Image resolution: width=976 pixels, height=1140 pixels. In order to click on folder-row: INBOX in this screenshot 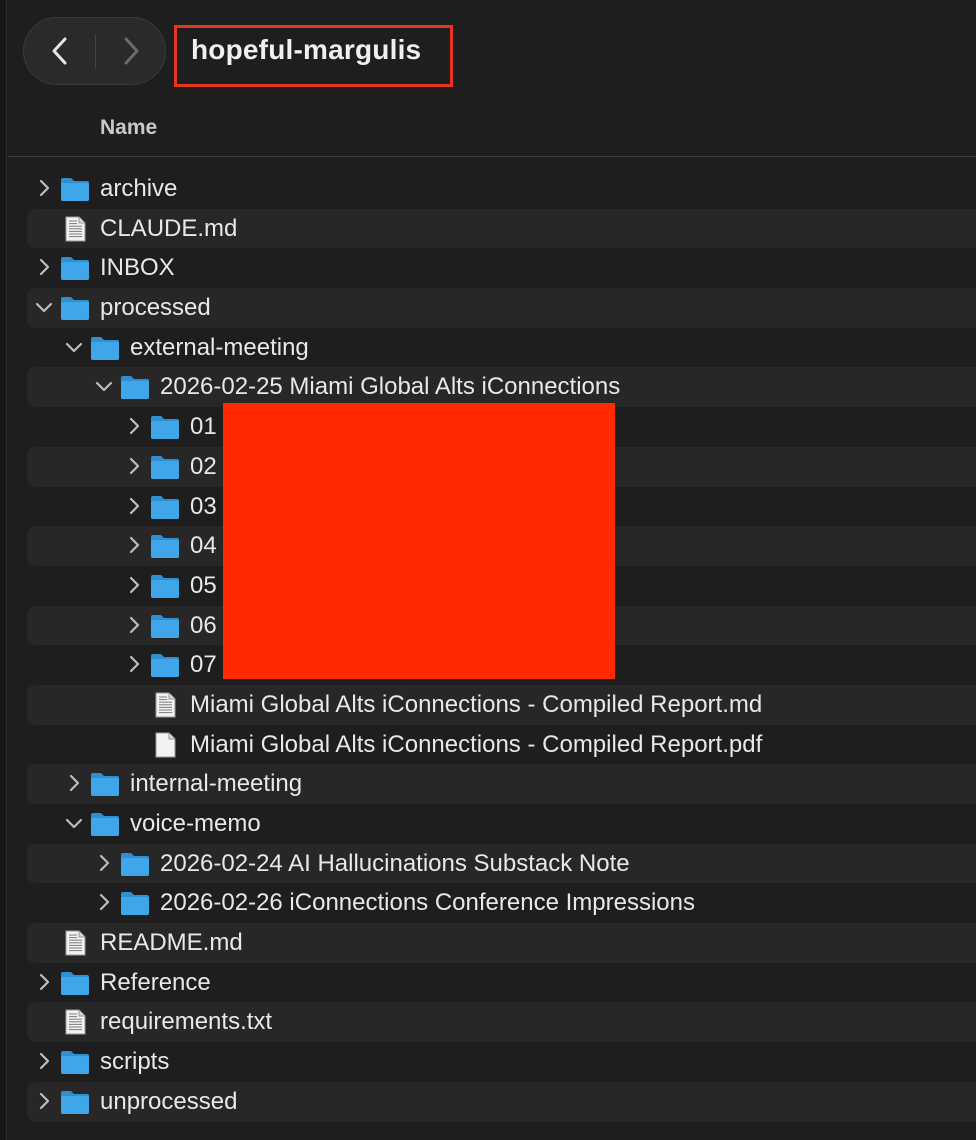, I will do `click(488, 268)`.